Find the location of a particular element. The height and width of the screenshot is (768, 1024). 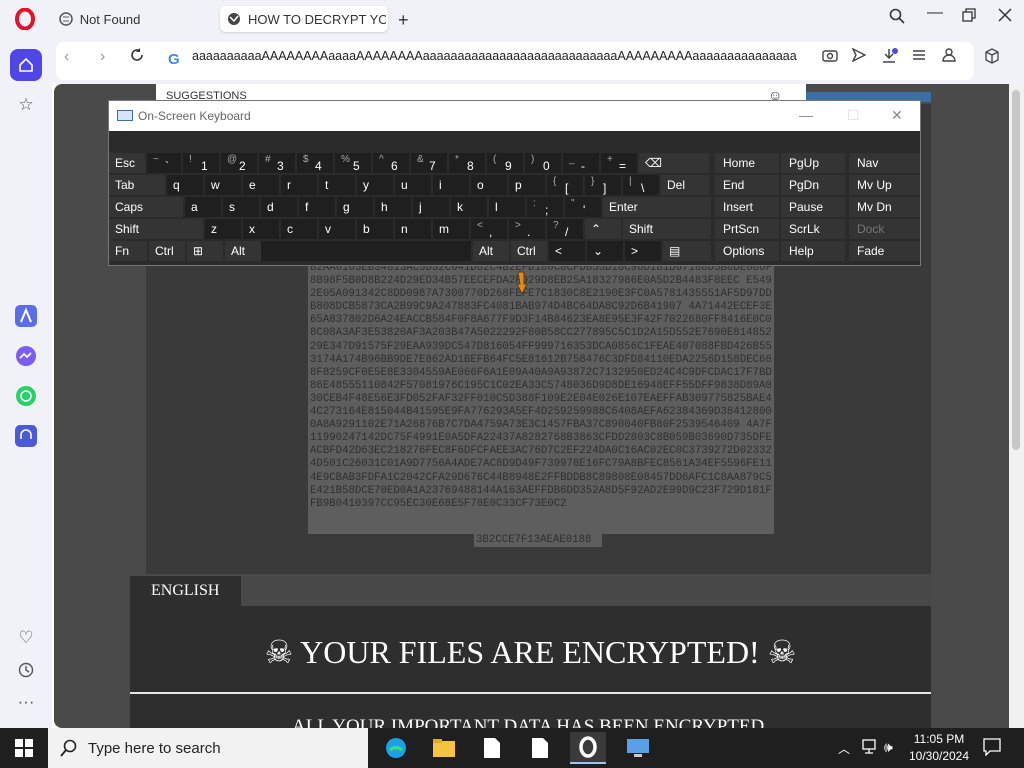

key-2-4: f is located at coordinates (317, 207).